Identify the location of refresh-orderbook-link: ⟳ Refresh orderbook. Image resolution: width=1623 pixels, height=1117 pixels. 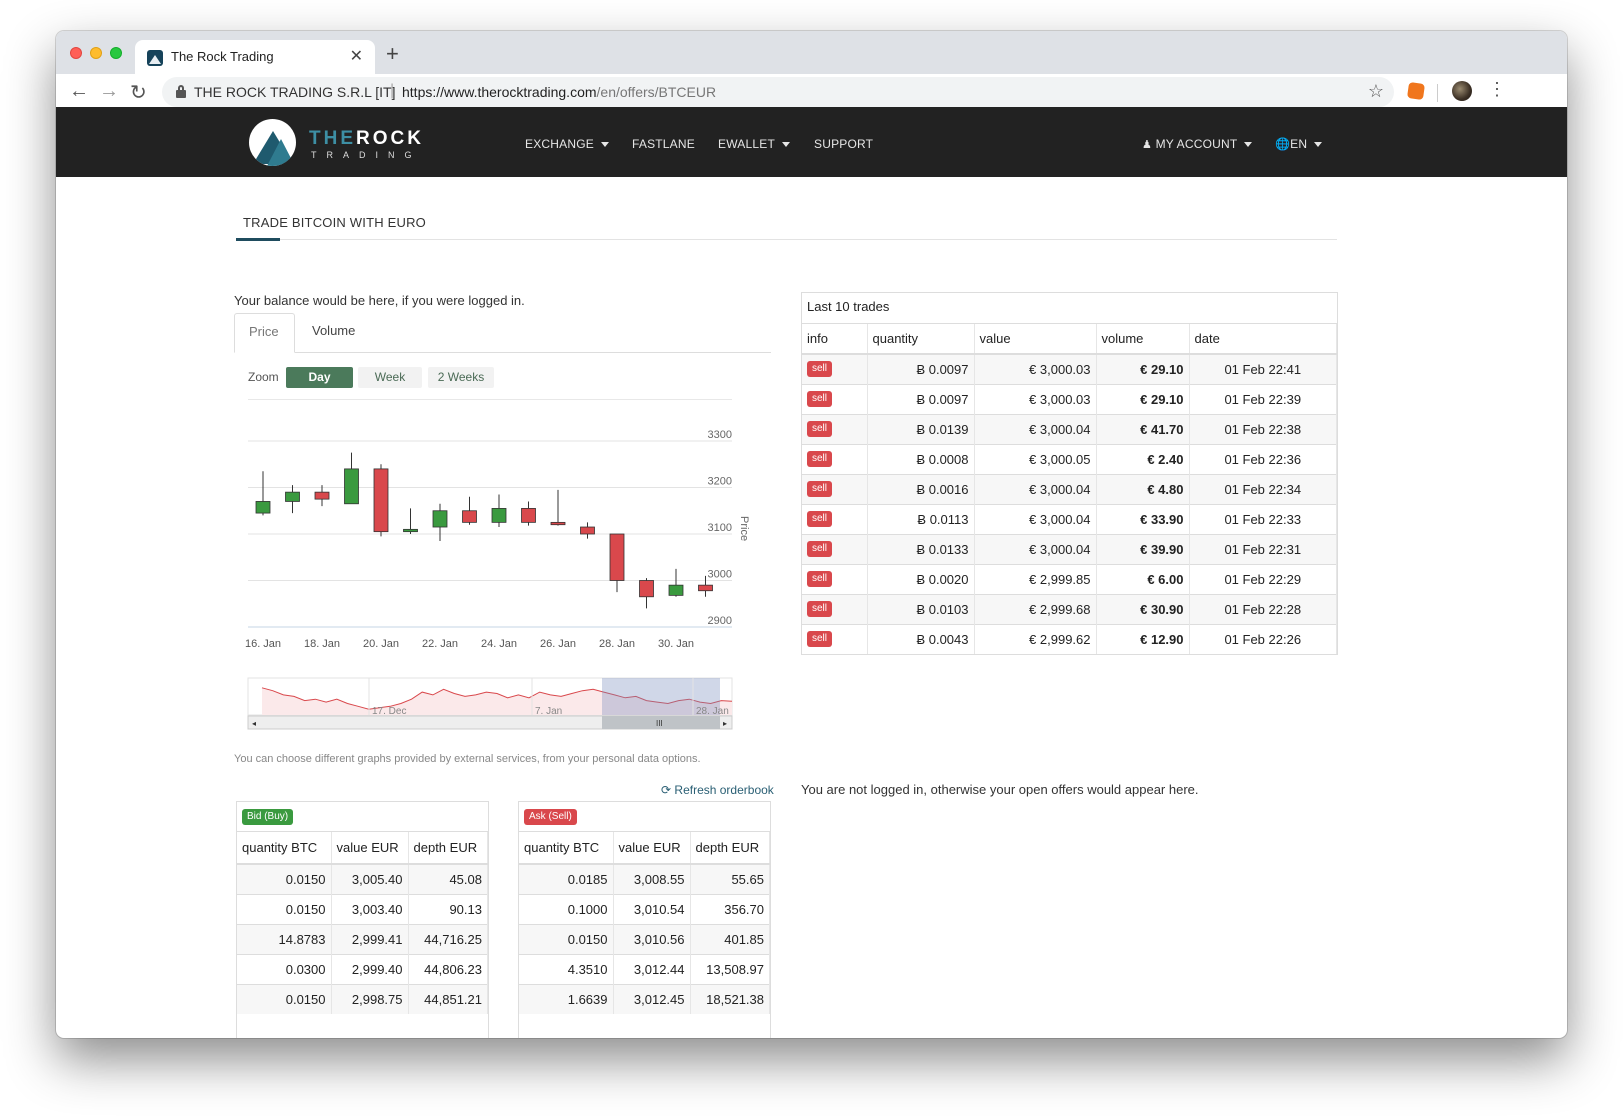
(717, 790).